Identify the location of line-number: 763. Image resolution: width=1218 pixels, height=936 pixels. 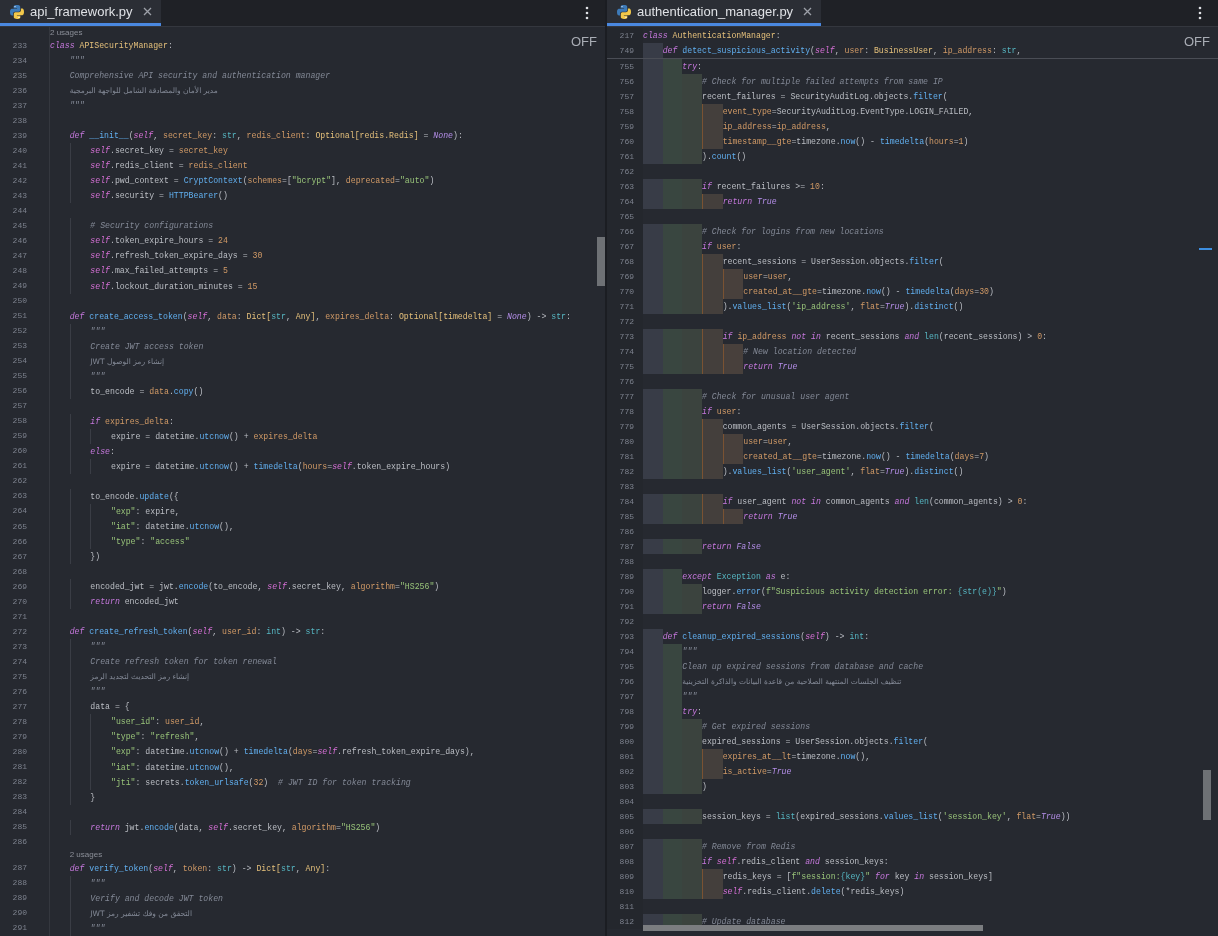
(626, 186).